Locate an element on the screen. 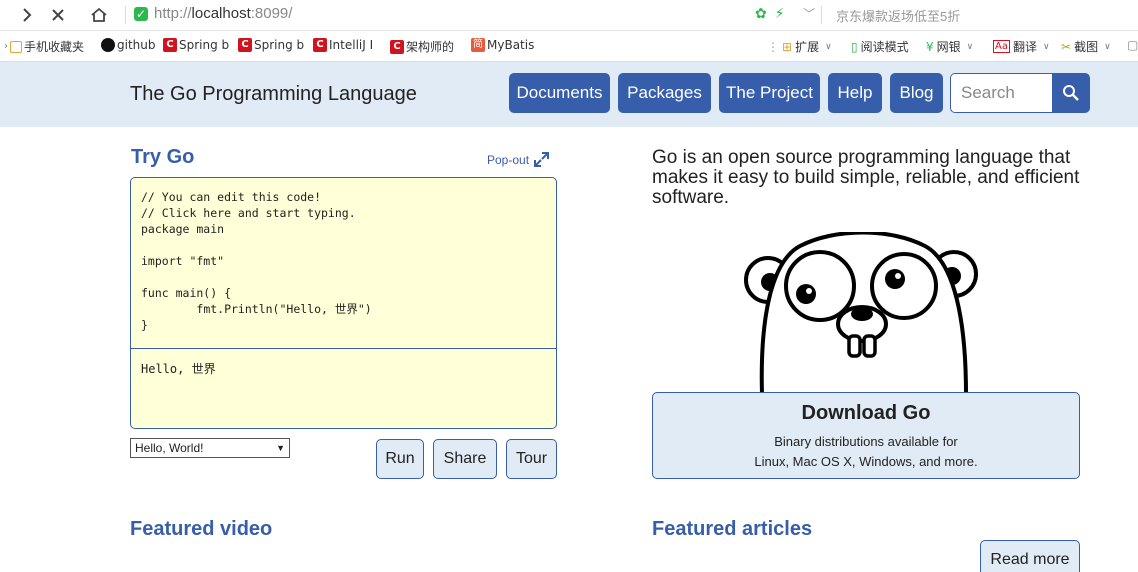 This screenshot has width=1138, height=572. search-suggestion: 京东爆款返场低至5折 is located at coordinates (898, 15).